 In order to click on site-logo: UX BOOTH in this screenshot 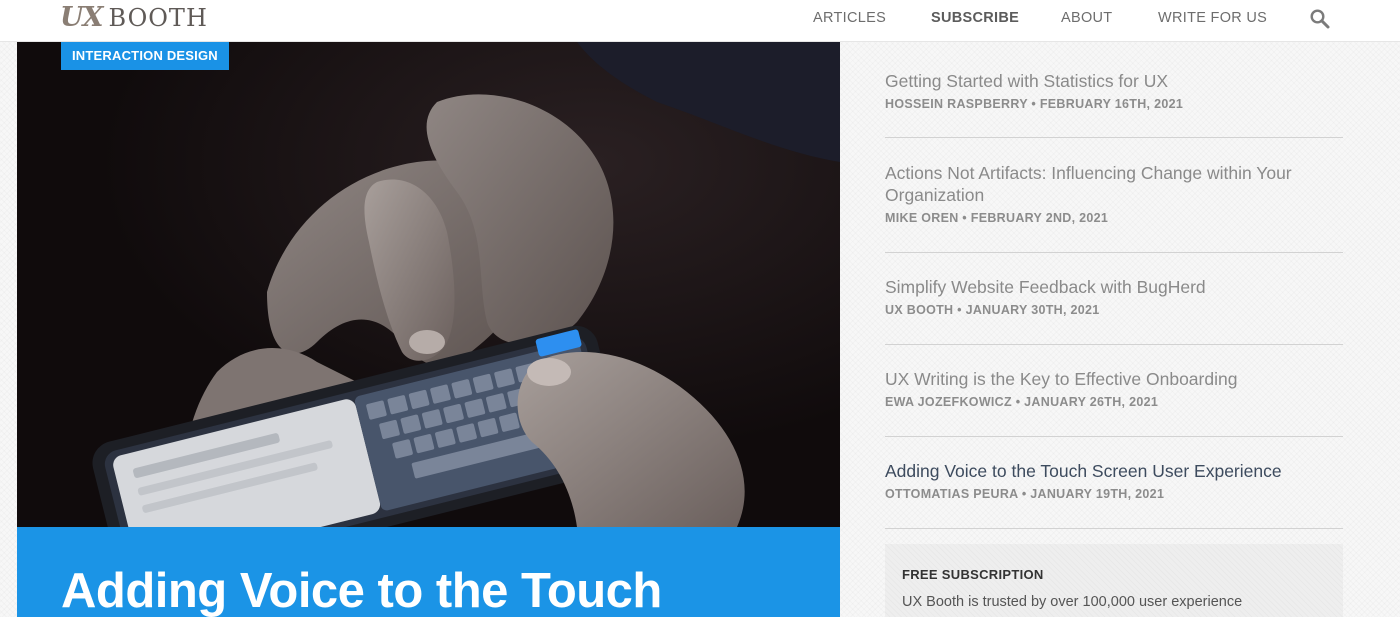, I will do `click(134, 19)`.